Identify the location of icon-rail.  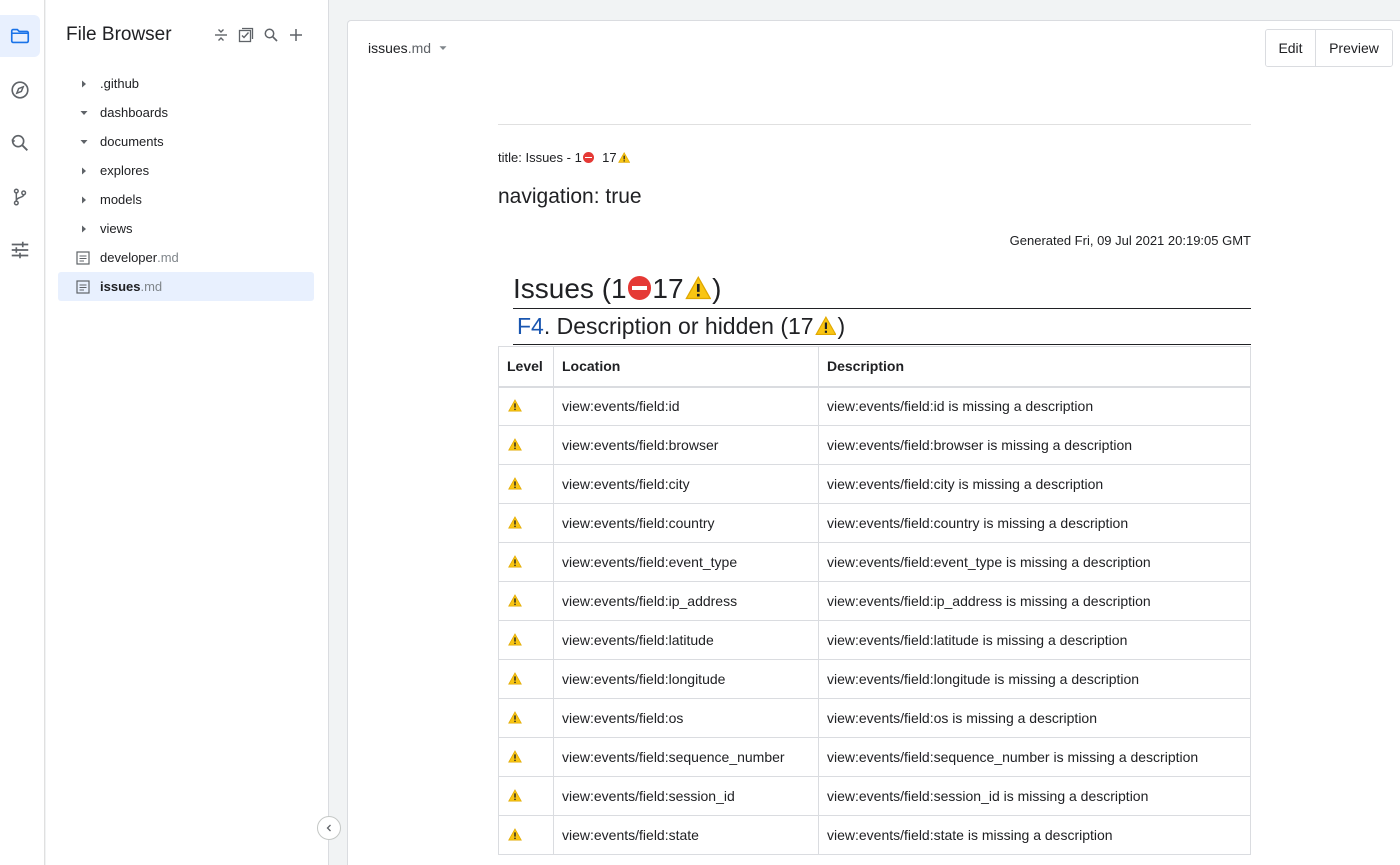
(22, 432).